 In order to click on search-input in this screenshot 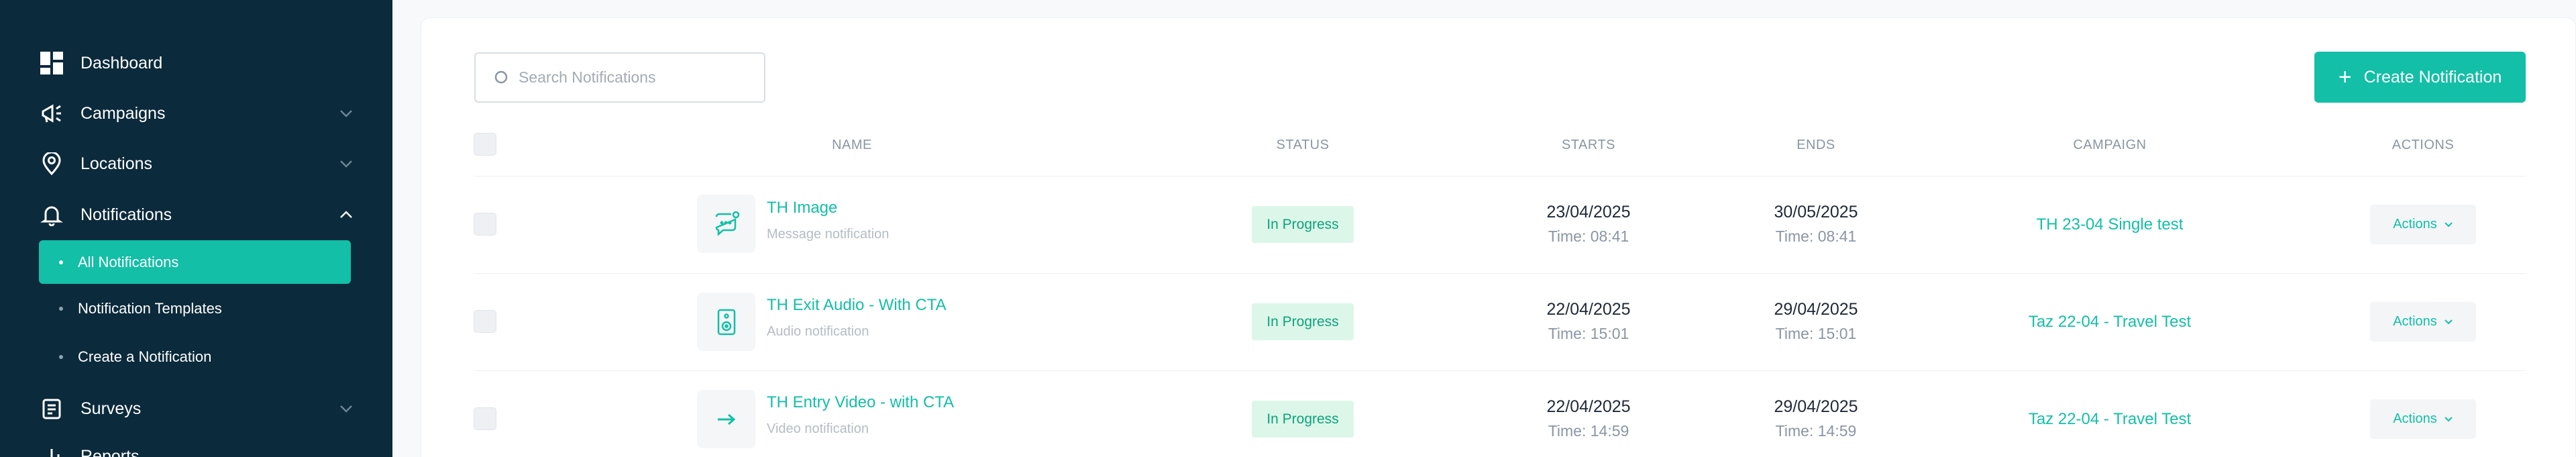, I will do `click(639, 77)`.